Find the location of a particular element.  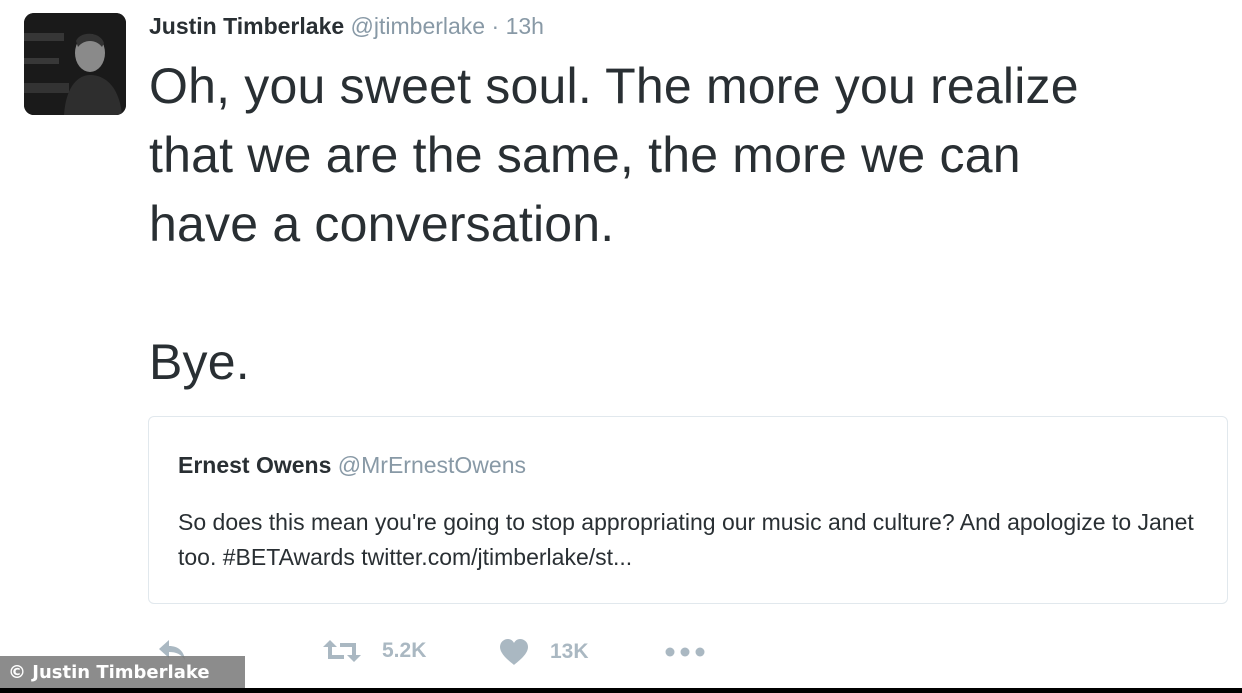

avatar is located at coordinates (75, 64).